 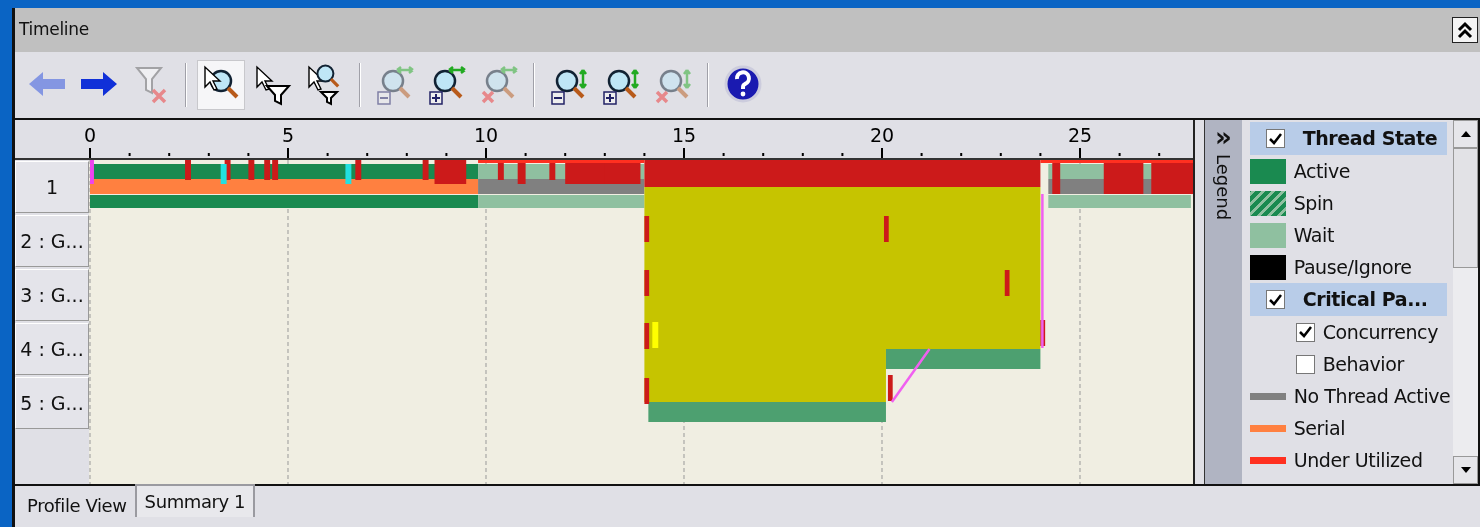 What do you see at coordinates (447, 85) in the screenshot?
I see `magnifier-plus-icon` at bounding box center [447, 85].